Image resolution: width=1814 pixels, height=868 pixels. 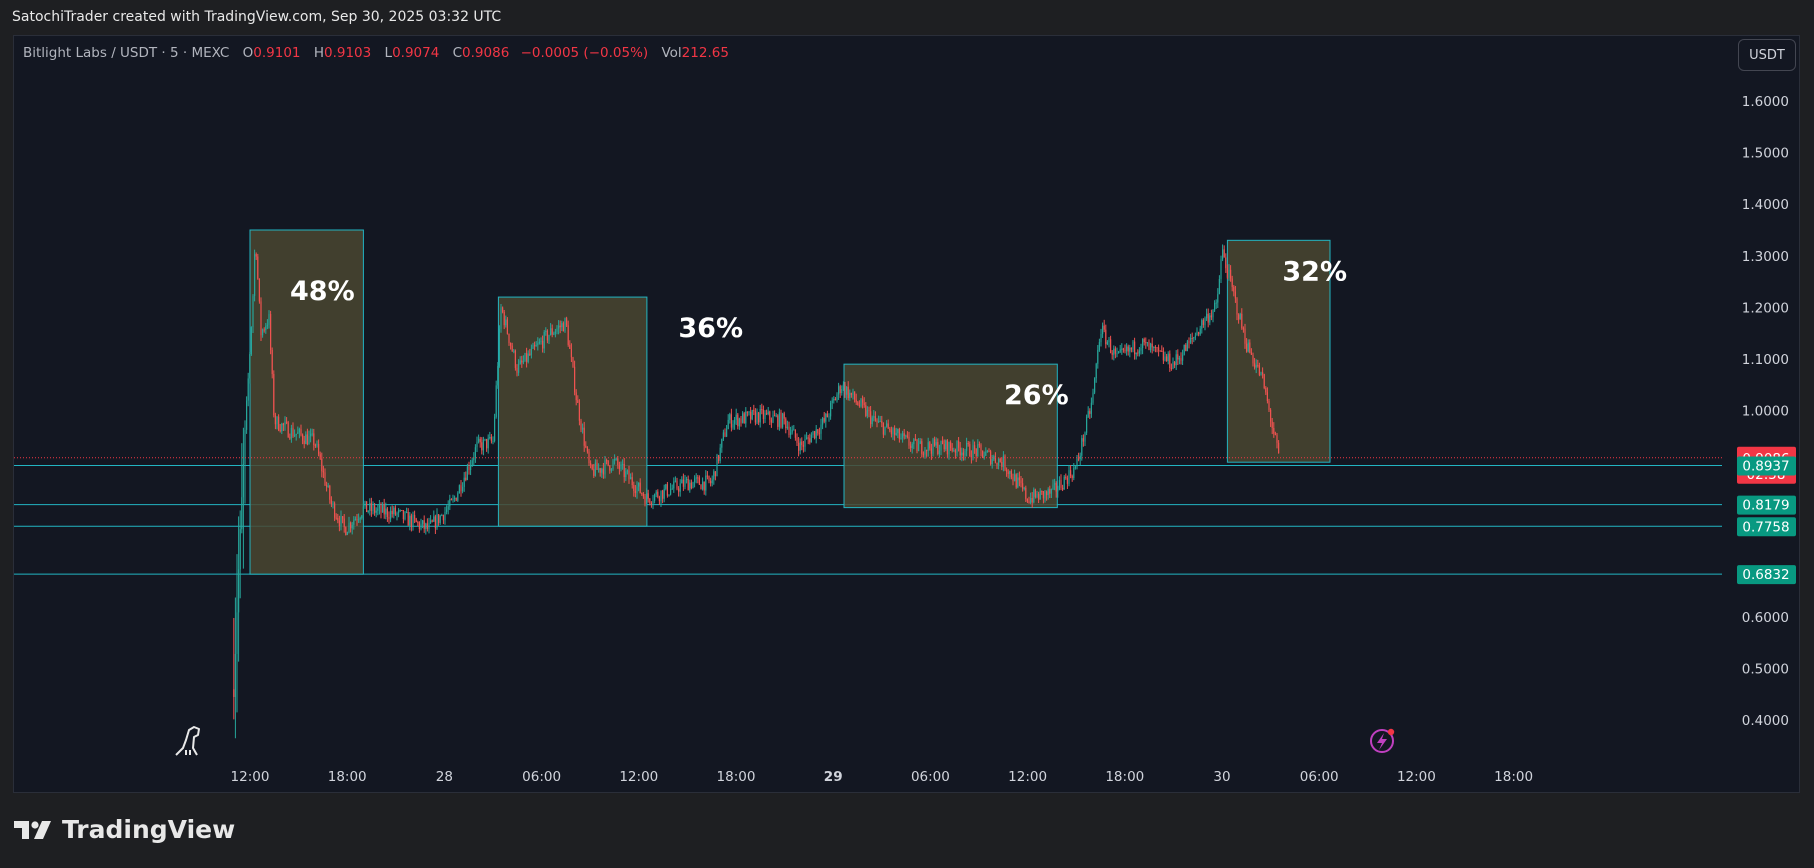 I want to click on price-tick-label: 1.0000, so click(x=1765, y=412).